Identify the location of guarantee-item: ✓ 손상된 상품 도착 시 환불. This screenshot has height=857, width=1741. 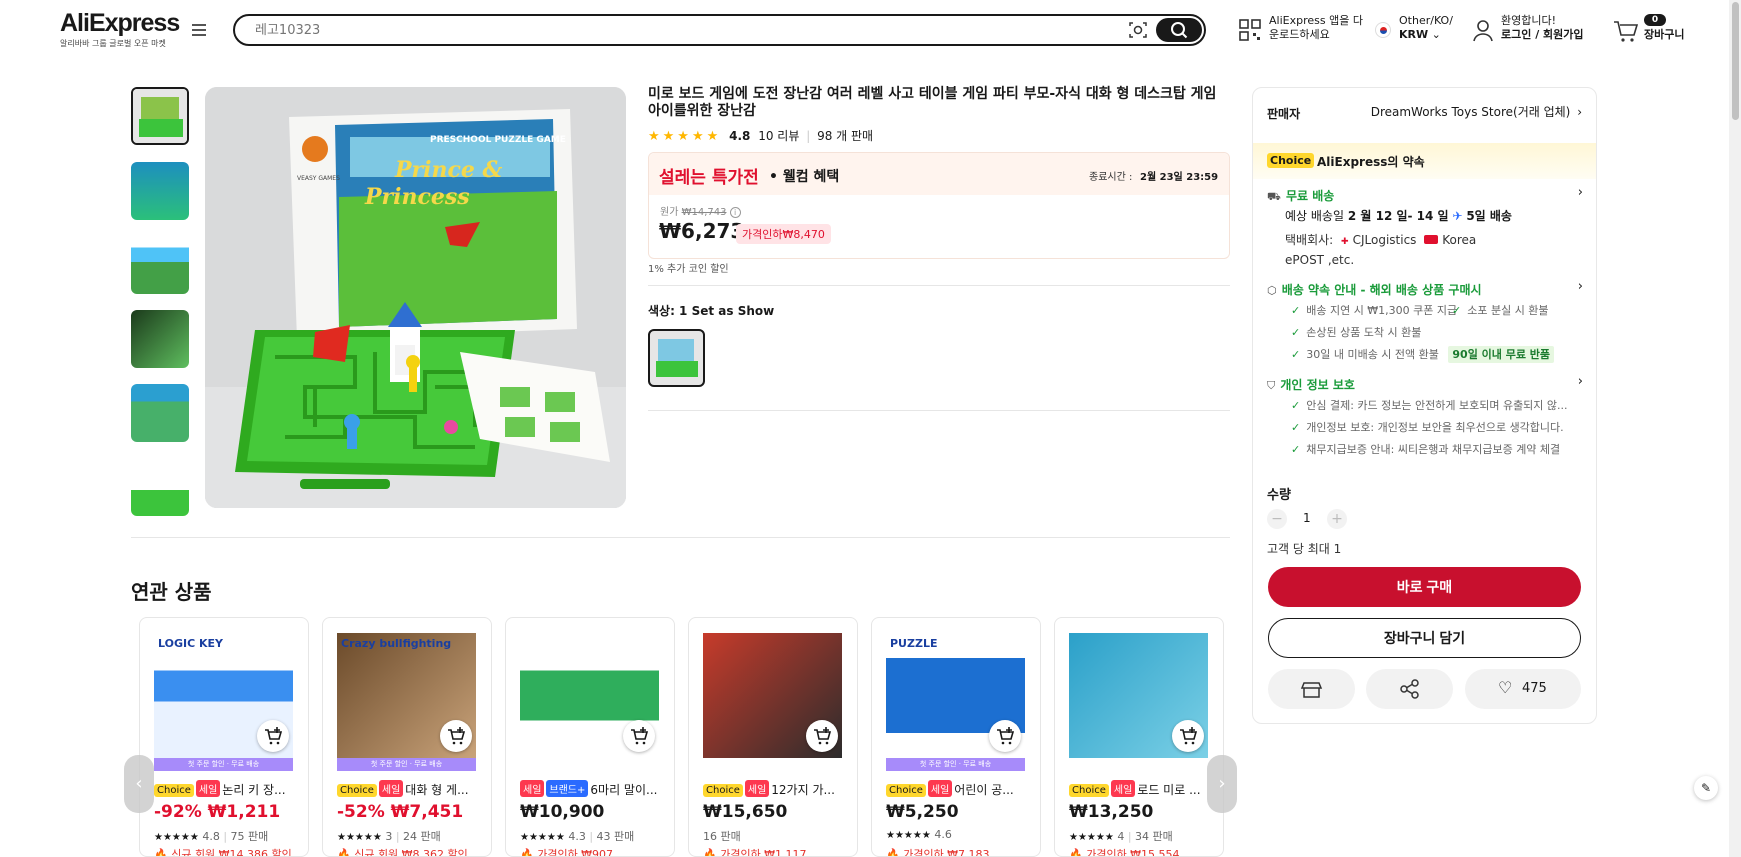
(1356, 332).